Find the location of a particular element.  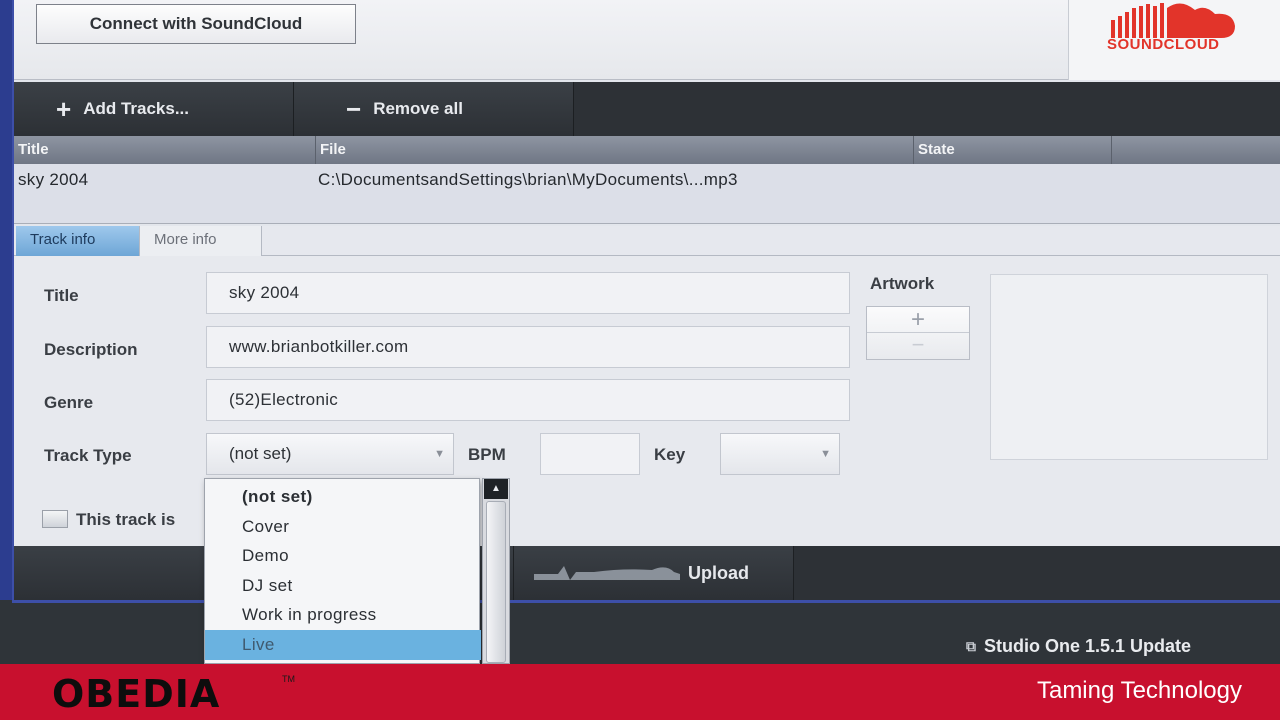

obedia-logo: OBEDIA is located at coordinates (136, 694).